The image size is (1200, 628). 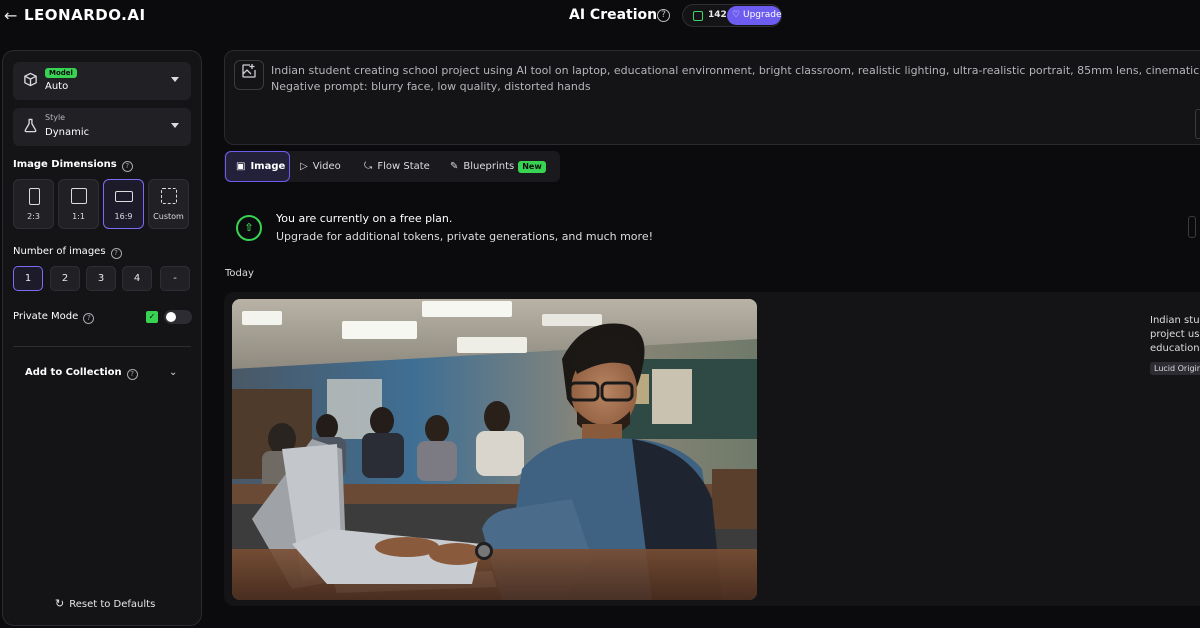 I want to click on reset-to-defaults-button: ↻ Reset to Defaults, so click(x=105, y=603).